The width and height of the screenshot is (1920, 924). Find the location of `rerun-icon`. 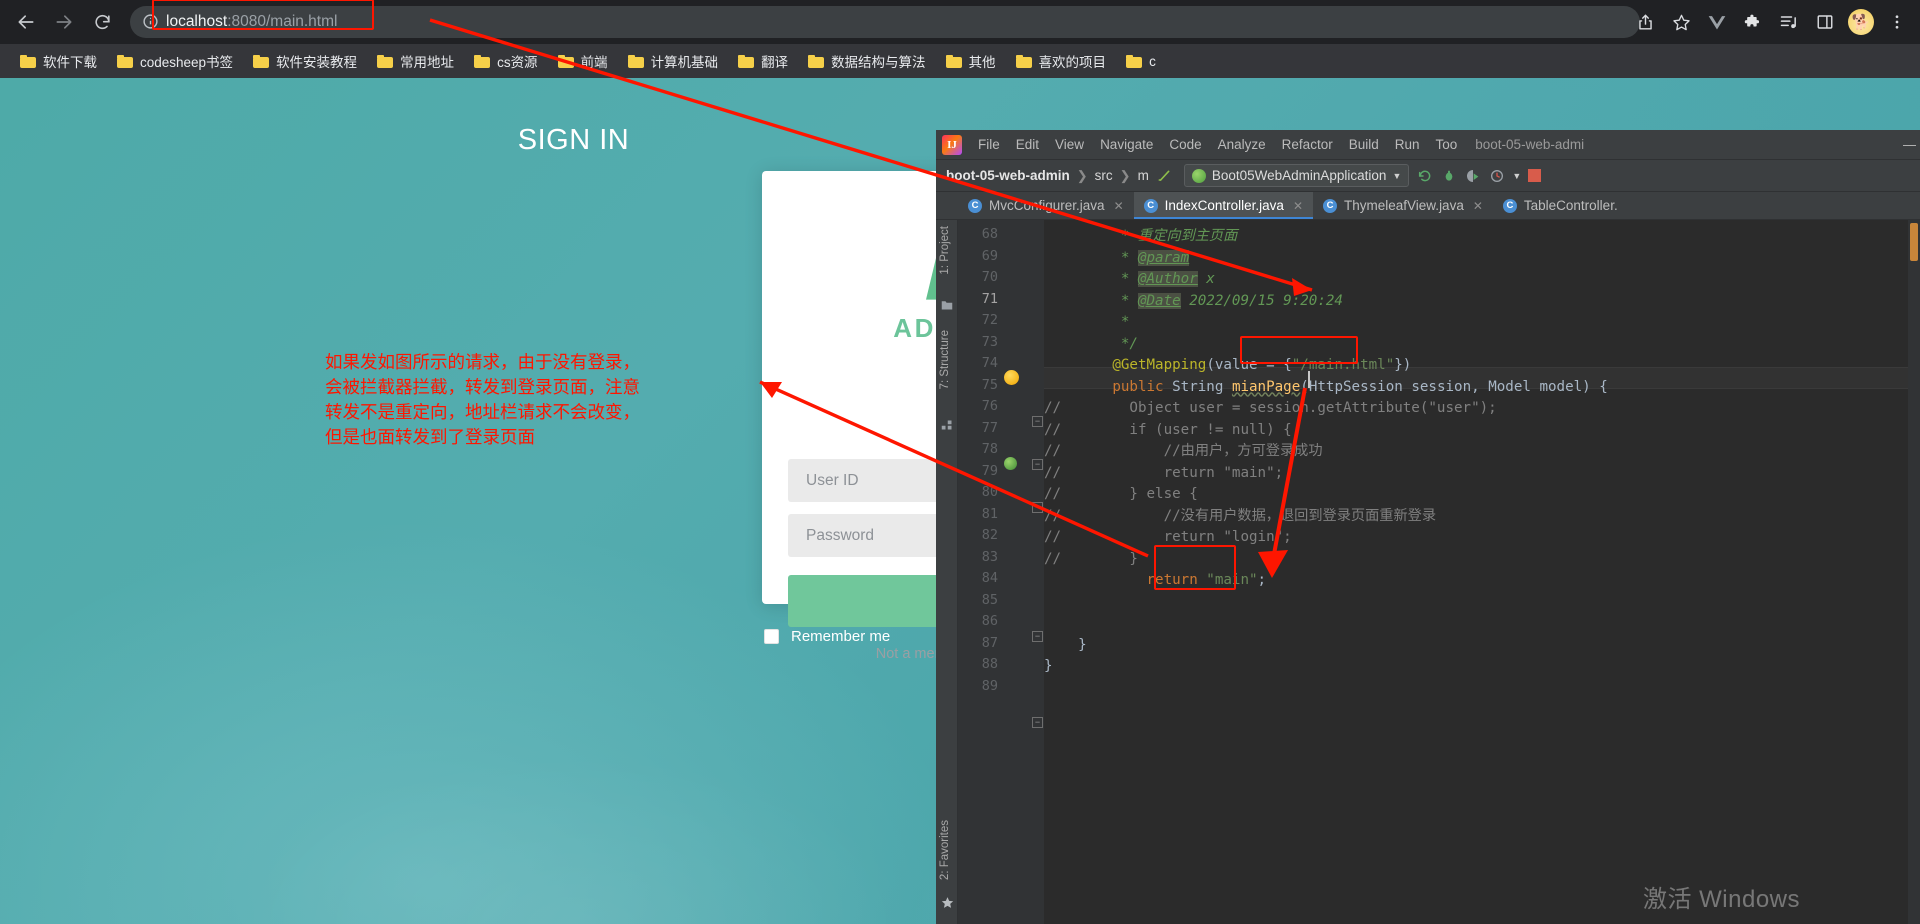

rerun-icon is located at coordinates (1424, 175).